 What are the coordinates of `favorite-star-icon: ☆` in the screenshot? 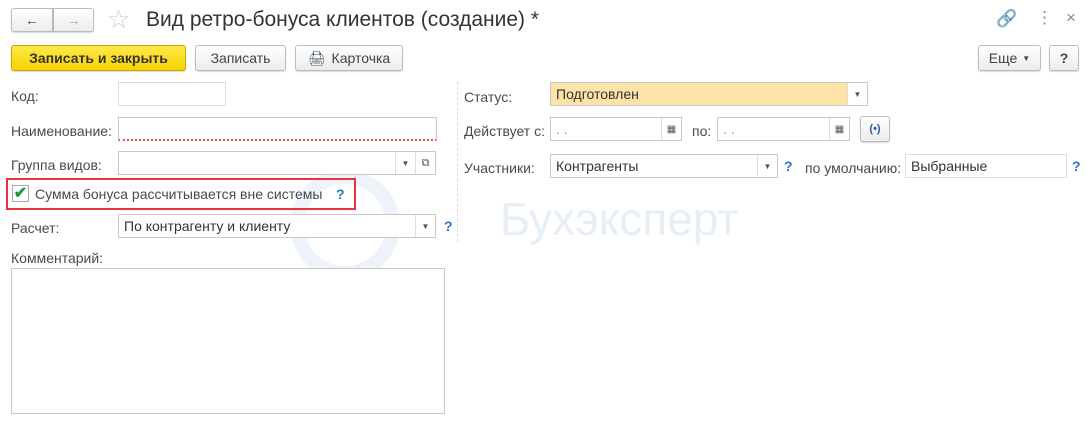 It's located at (118, 19).